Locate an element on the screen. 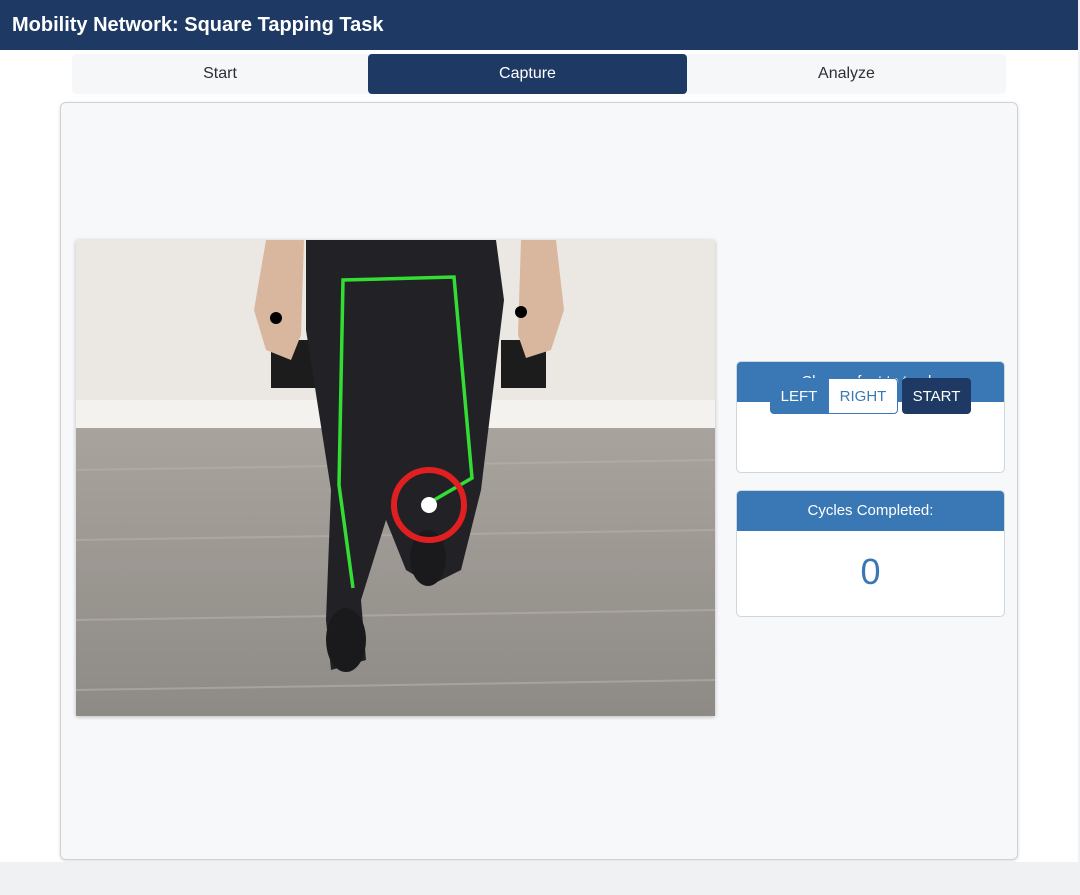 The width and height of the screenshot is (1080, 895). app-title: Mobility Network: Square Tapping Task is located at coordinates (198, 24).